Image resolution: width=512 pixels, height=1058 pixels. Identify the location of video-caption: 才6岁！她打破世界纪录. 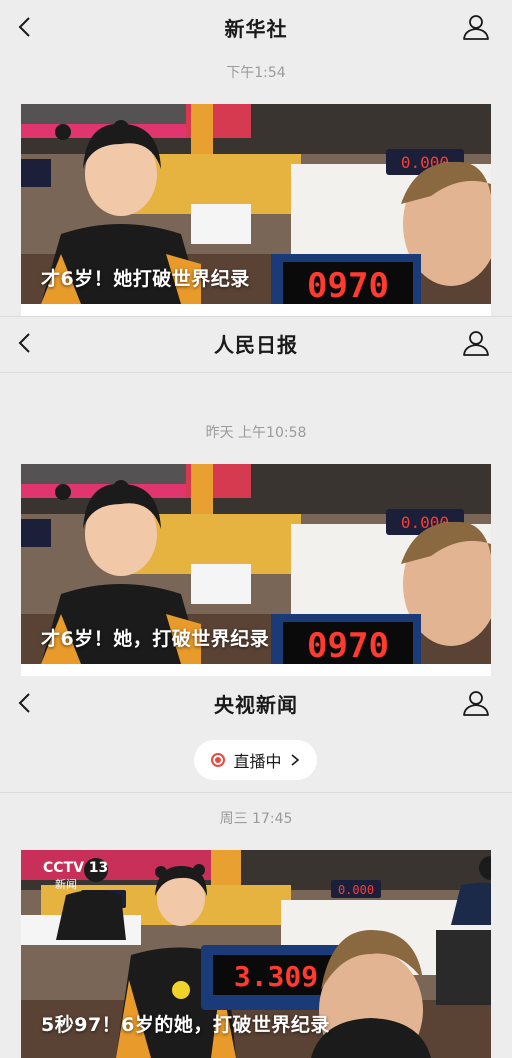
(145, 279).